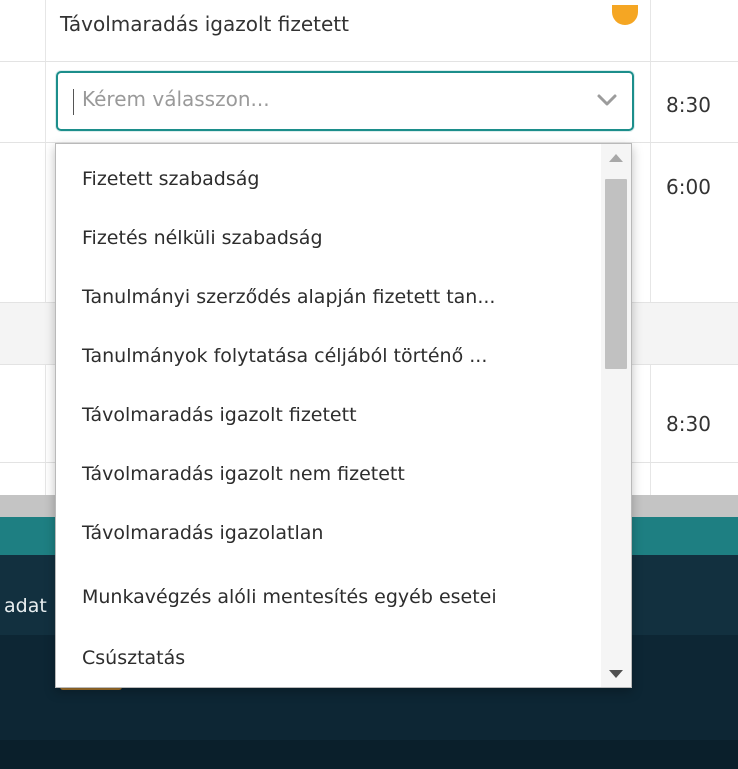  I want to click on footer-bottom-strip, so click(369, 754).